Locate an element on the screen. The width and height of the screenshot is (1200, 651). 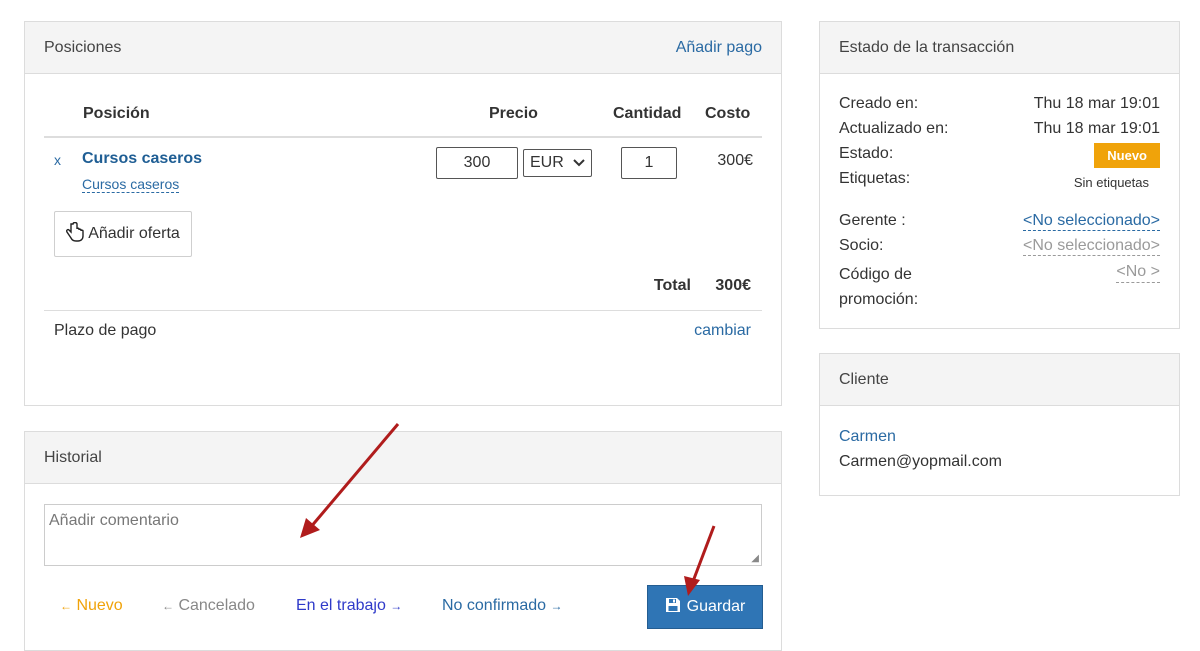
add-offer-button: Añadir oferta is located at coordinates (123, 234).